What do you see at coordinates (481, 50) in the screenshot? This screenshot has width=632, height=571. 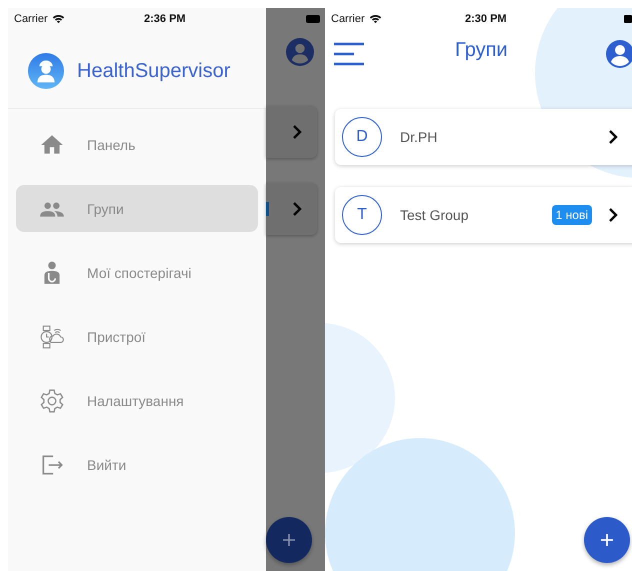 I see `screen-title: Групи` at bounding box center [481, 50].